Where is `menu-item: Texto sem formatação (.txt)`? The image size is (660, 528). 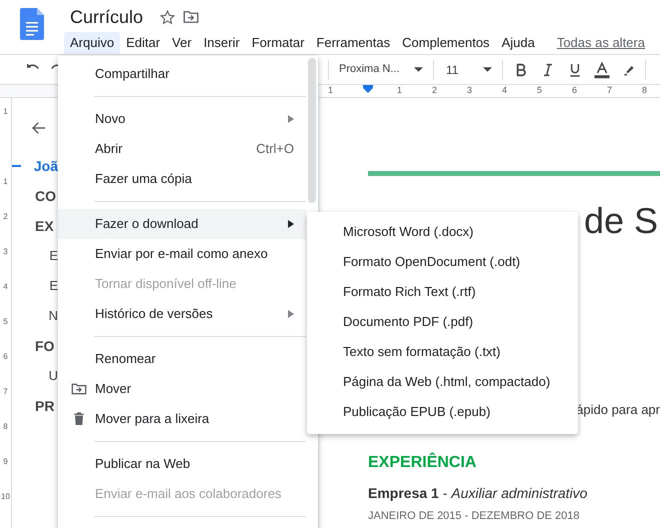
menu-item: Texto sem formatação (.txt) is located at coordinates (442, 352).